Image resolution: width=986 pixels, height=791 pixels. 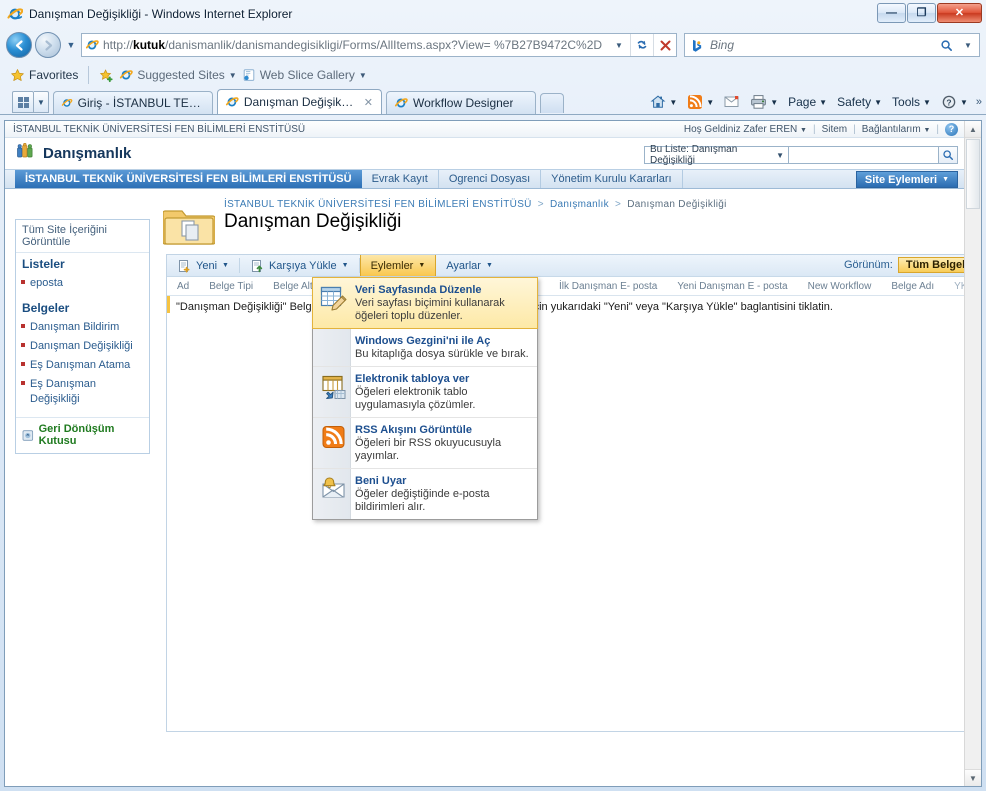 What do you see at coordinates (82, 346) in the screenshot?
I see `quick-launch-item-danisman-degisikligi: Danışman Değişikliği` at bounding box center [82, 346].